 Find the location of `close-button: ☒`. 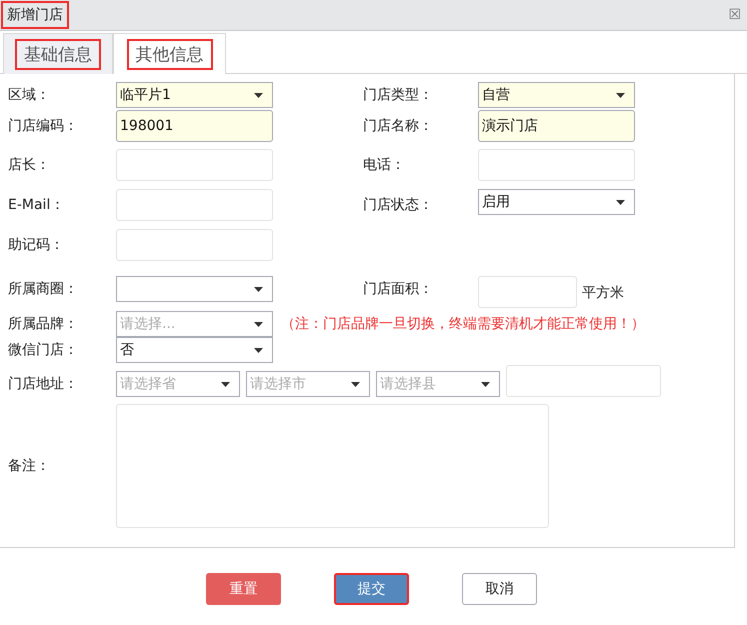

close-button: ☒ is located at coordinates (734, 15).